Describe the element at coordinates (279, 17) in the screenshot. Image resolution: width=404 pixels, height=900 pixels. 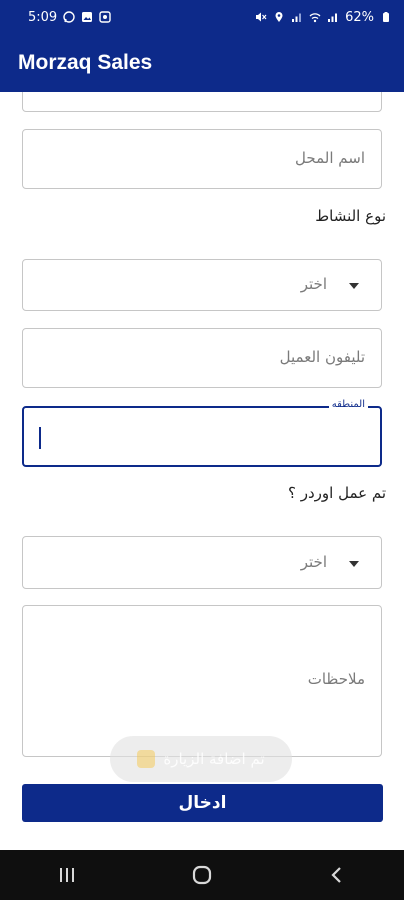
I see `location-icon` at that location.